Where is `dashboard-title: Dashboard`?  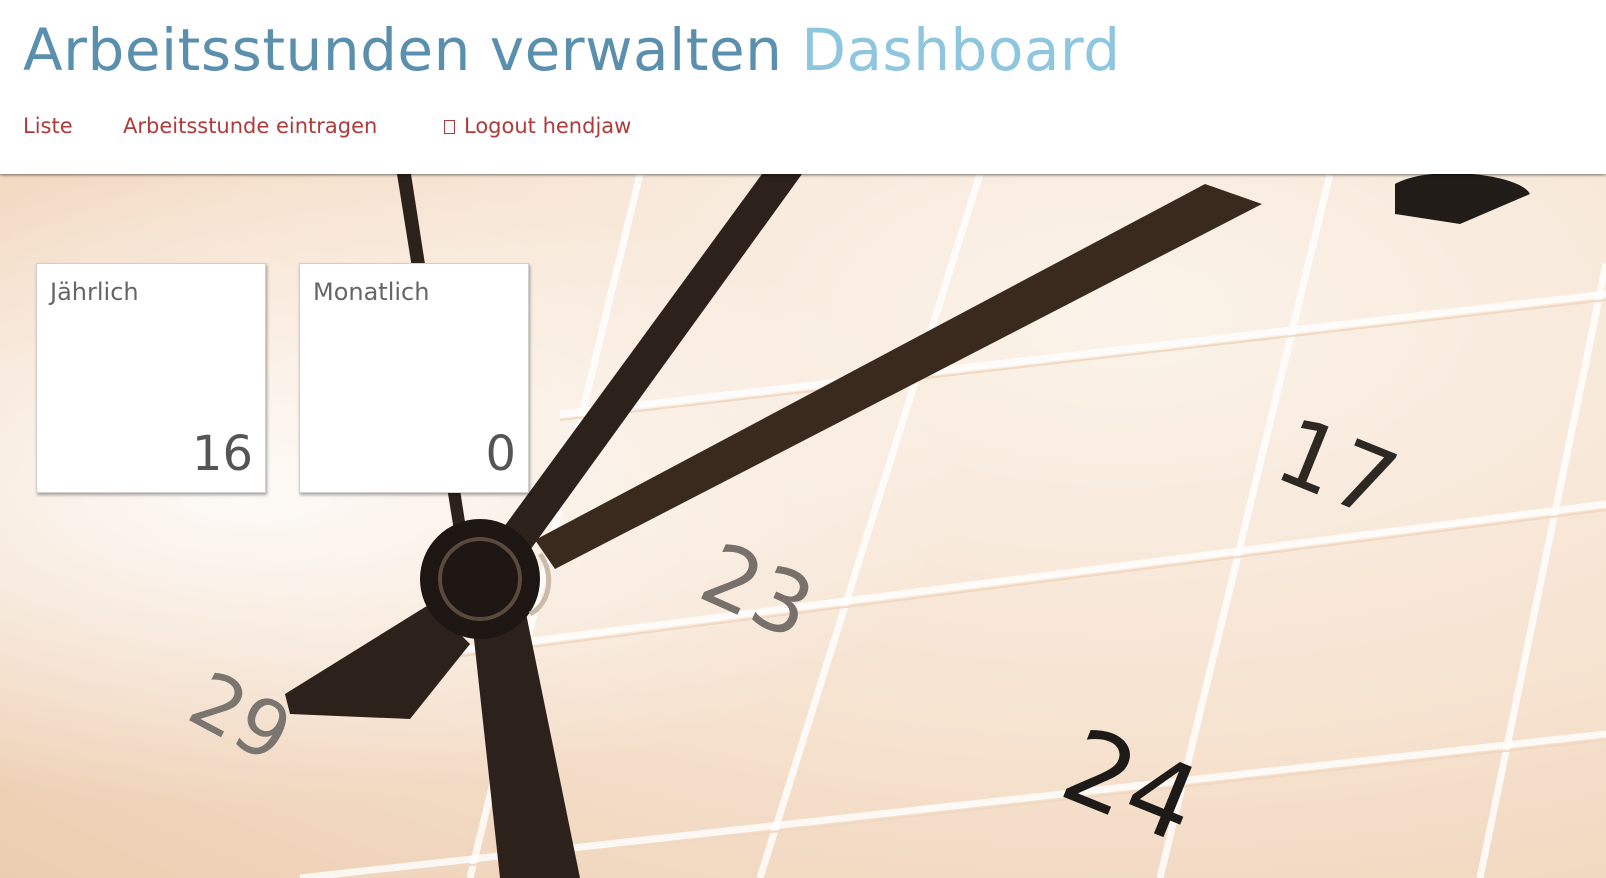 dashboard-title: Dashboard is located at coordinates (961, 50).